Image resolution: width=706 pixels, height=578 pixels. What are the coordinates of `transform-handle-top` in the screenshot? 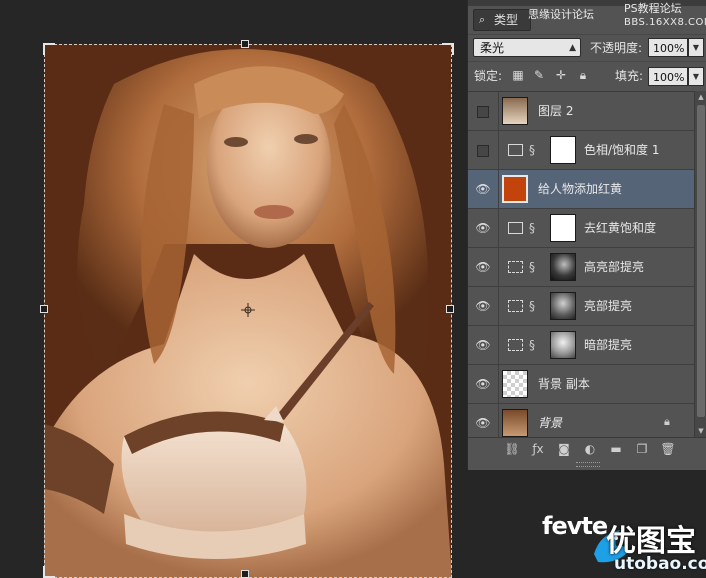 It's located at (245, 44).